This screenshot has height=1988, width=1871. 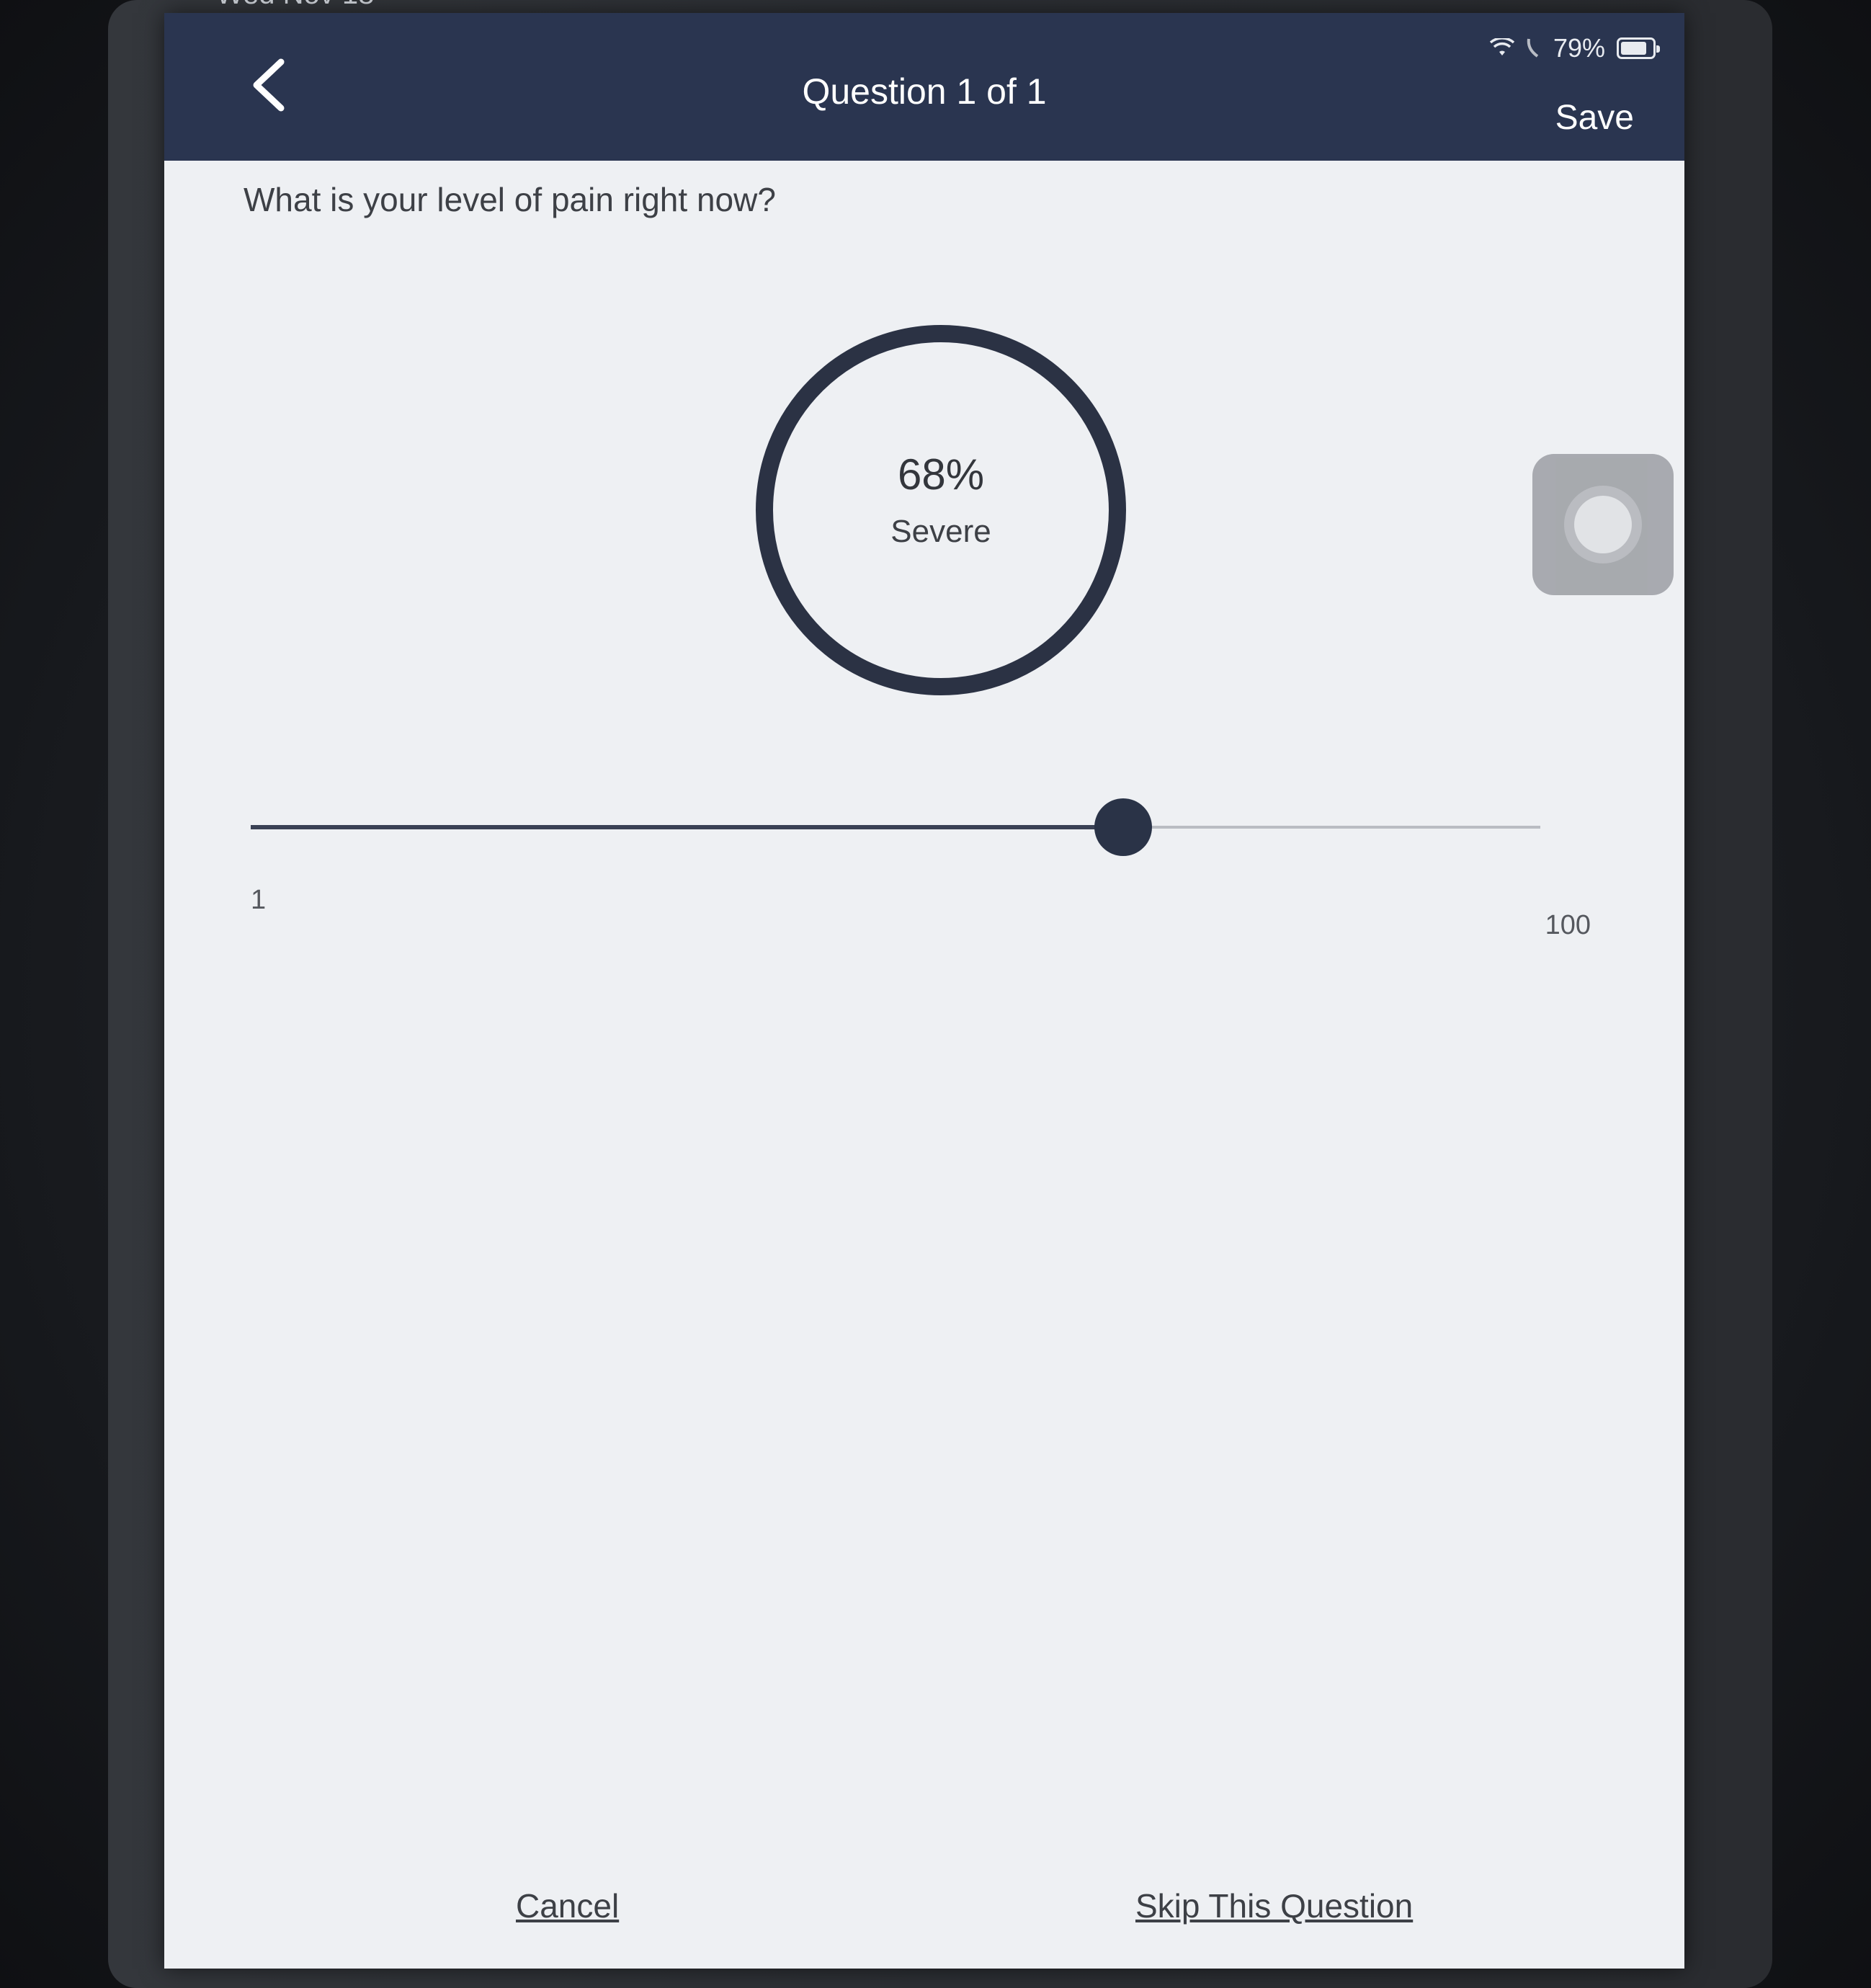 What do you see at coordinates (941, 474) in the screenshot?
I see `gauge-percent: 68%` at bounding box center [941, 474].